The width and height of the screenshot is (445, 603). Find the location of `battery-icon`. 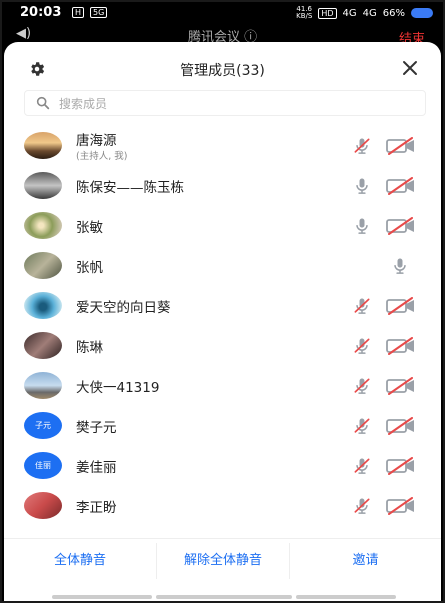

battery-icon is located at coordinates (422, 13).